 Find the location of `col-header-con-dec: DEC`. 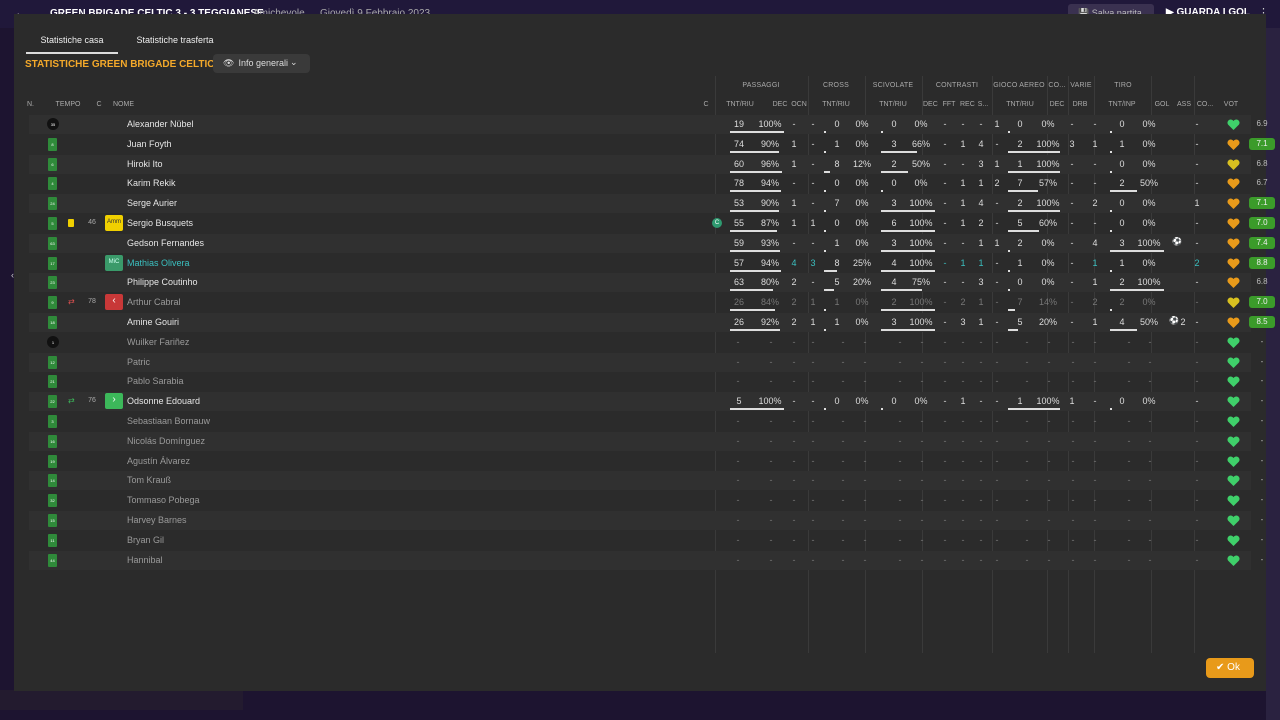

col-header-con-dec: DEC is located at coordinates (930, 104).